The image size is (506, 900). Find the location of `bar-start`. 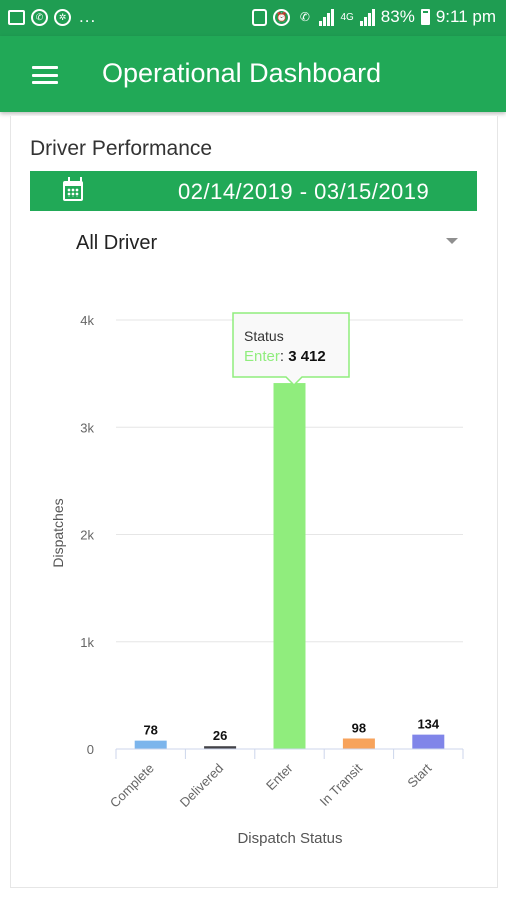

bar-start is located at coordinates (428, 741).